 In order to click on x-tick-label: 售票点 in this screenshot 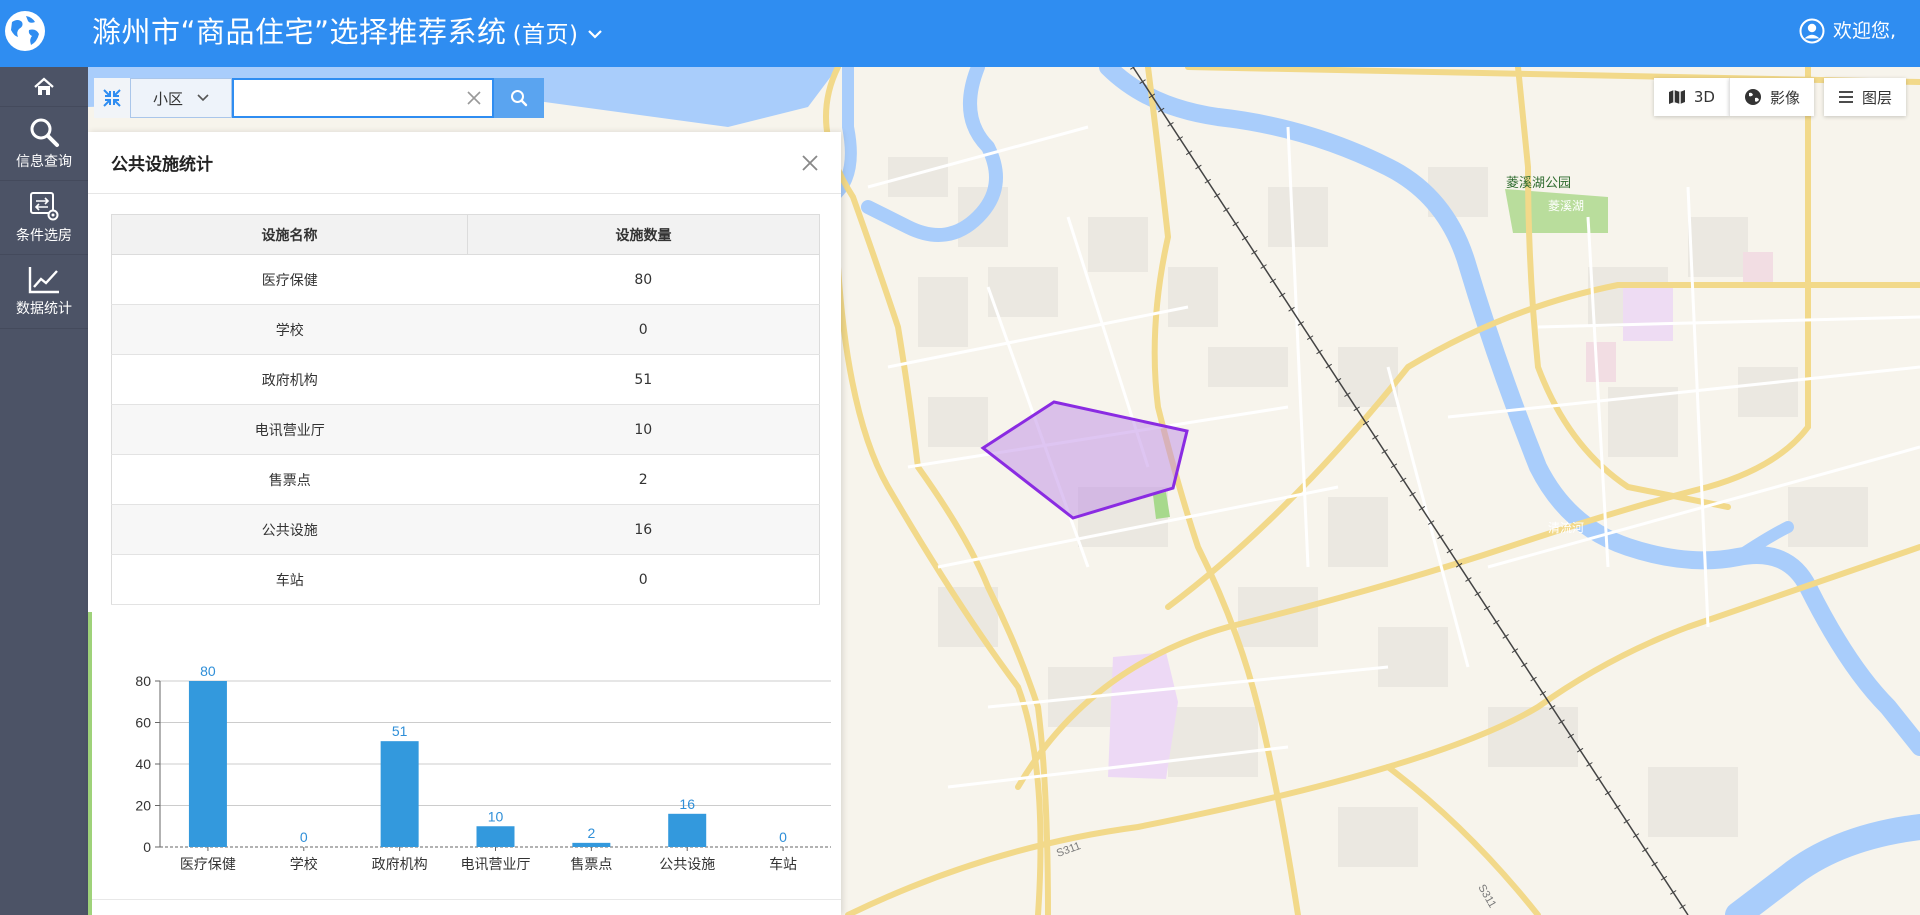, I will do `click(591, 864)`.